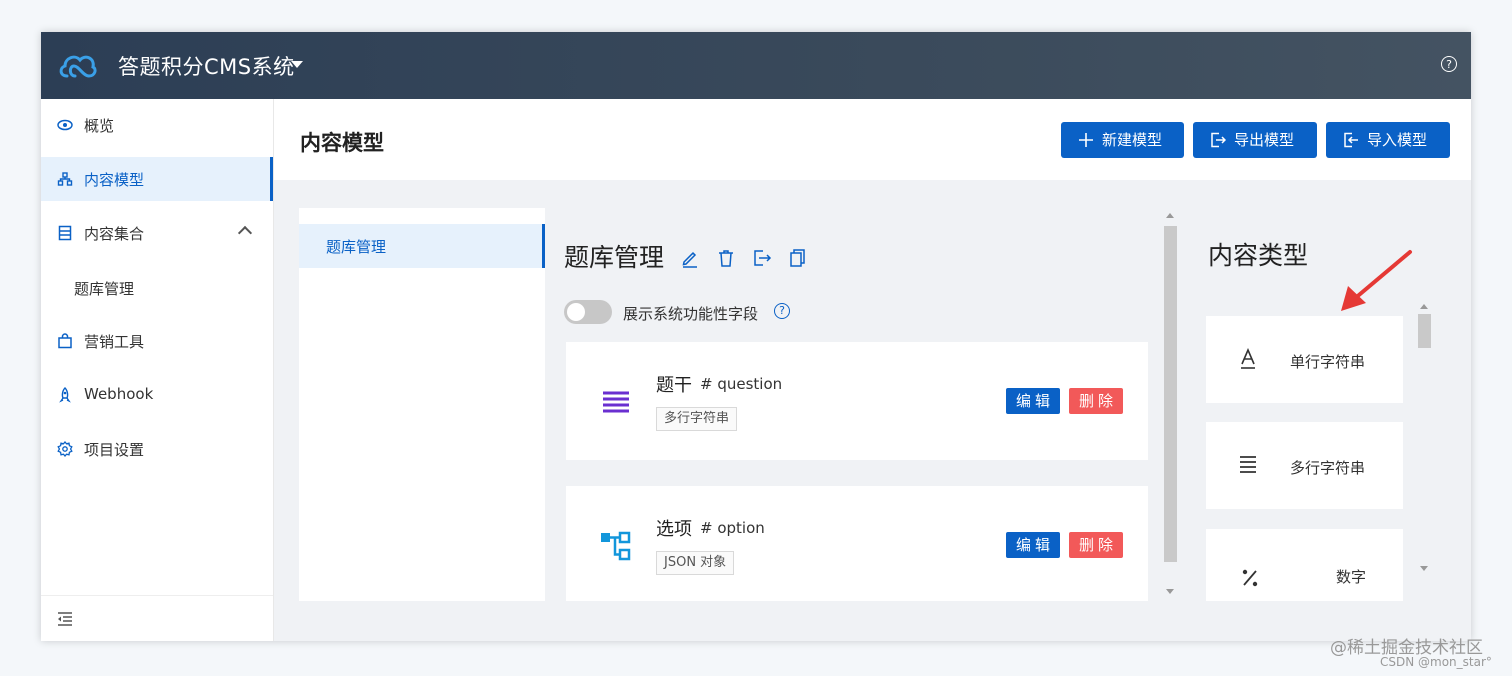 The width and height of the screenshot is (1512, 676). Describe the element at coordinates (297, 64) in the screenshot. I see `app-switcher-caret-icon` at that location.